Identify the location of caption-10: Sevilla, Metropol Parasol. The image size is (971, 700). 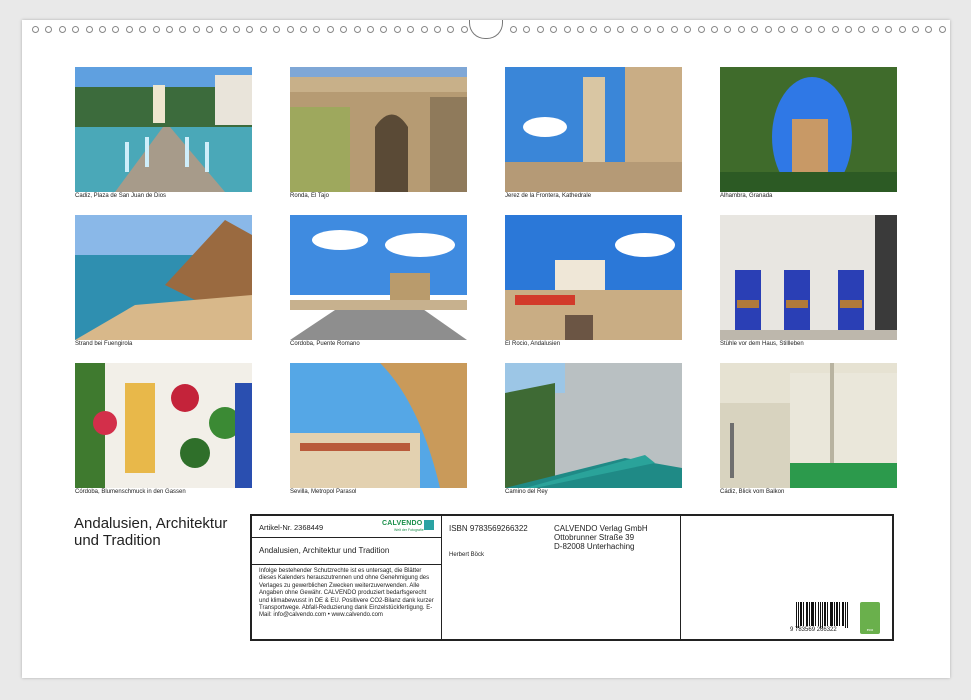
(323, 492).